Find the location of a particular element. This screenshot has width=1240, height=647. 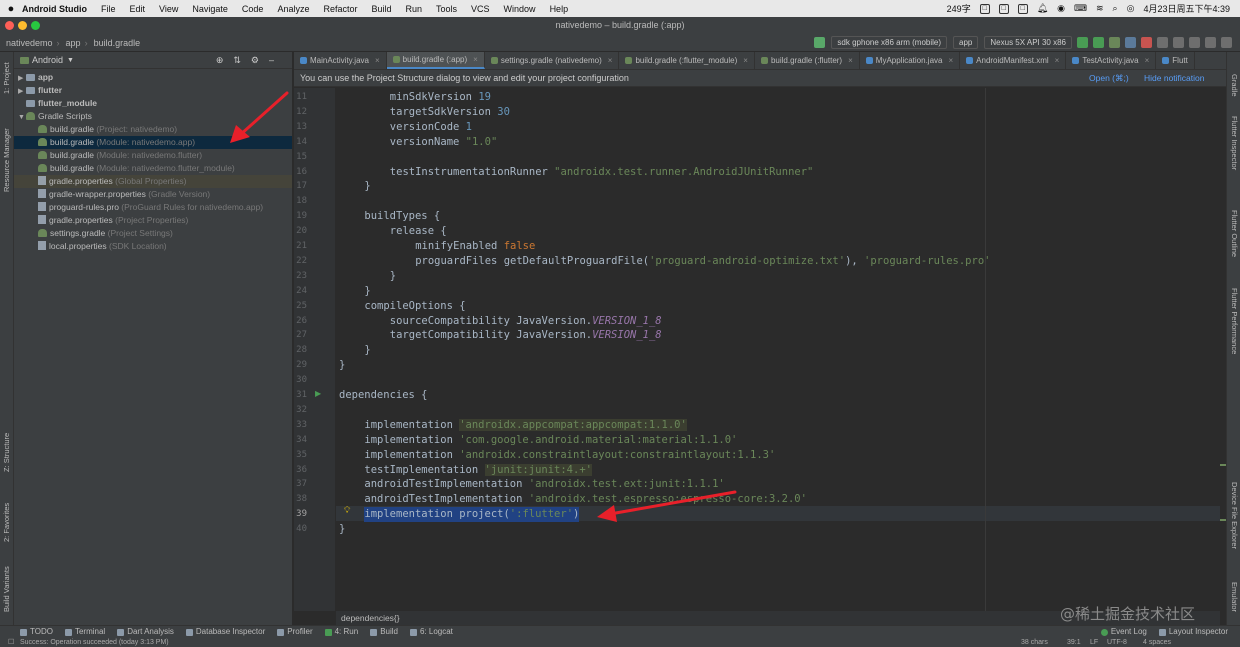

editor-tab: MainActivity.java × is located at coordinates (340, 60).